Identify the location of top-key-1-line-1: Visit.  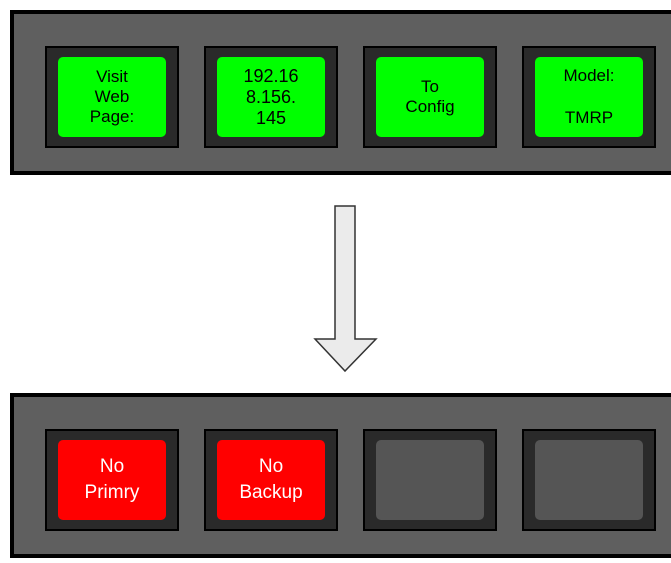
(112, 76).